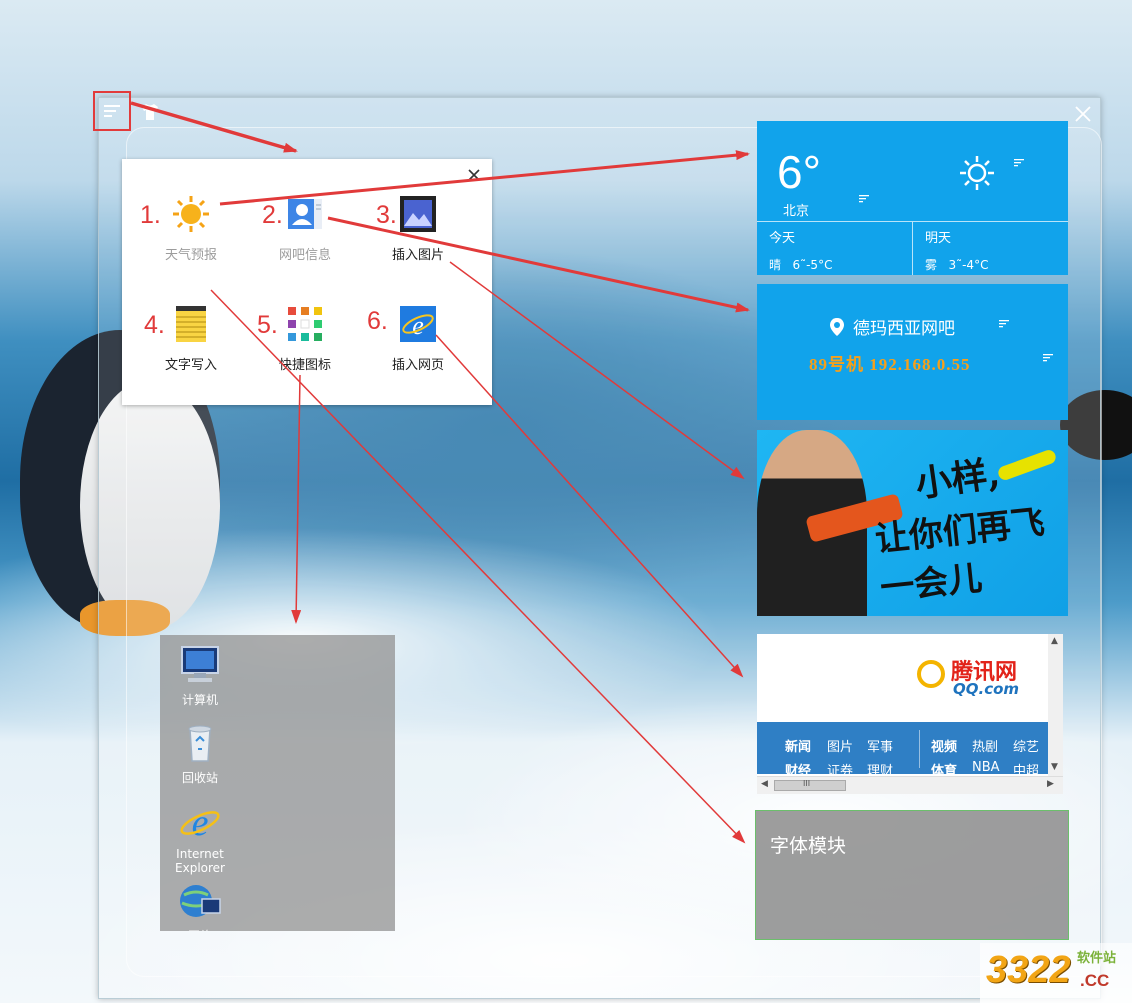  I want to click on site-watermark: 3322 软件站 .CC, so click(1056, 973).